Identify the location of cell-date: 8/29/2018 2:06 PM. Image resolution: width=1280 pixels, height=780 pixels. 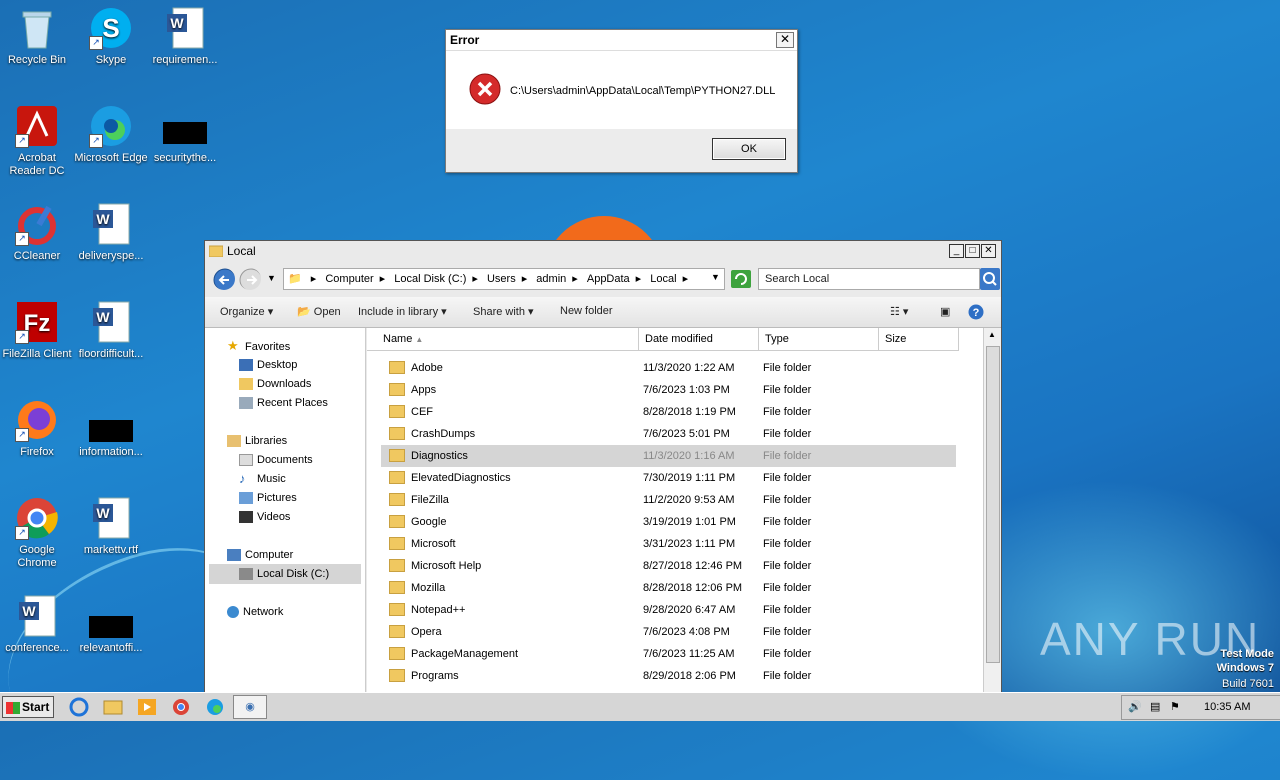
(689, 676).